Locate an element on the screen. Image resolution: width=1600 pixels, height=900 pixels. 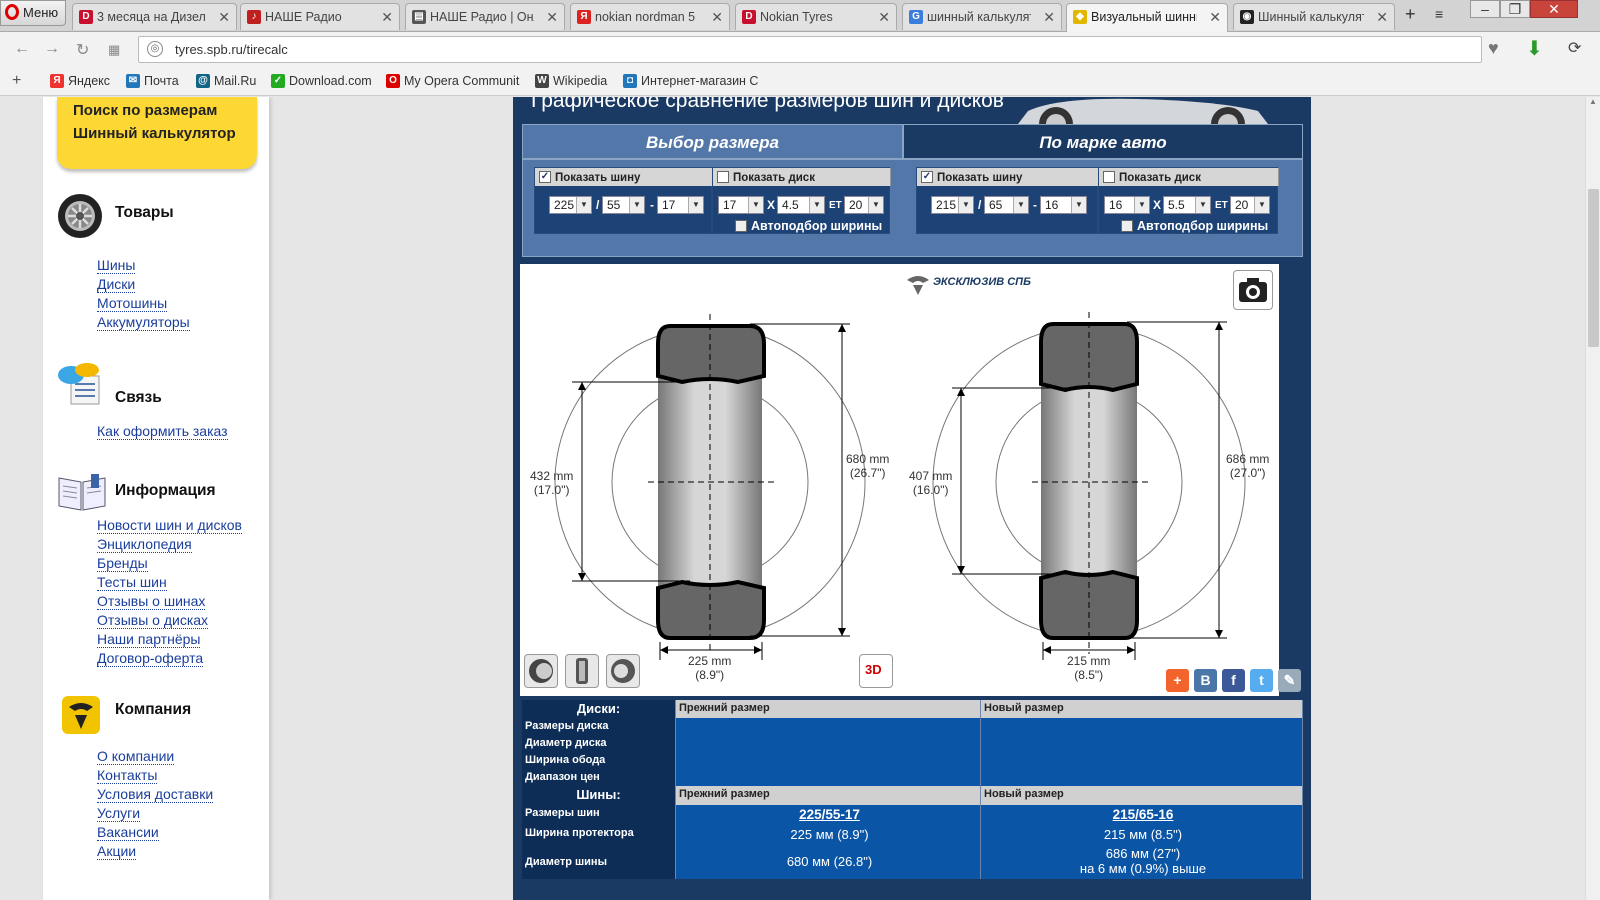
share-twitter-button: t is located at coordinates (1261, 680).